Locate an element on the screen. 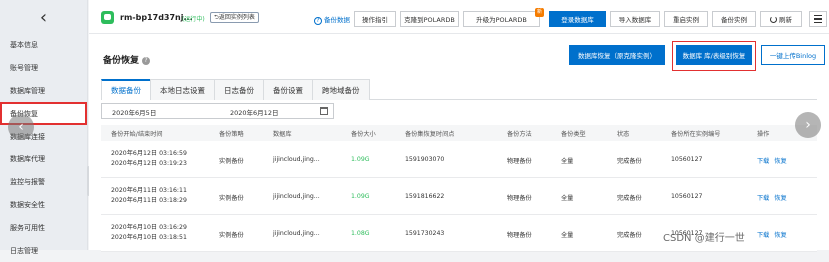 This screenshot has height=262, width=829. backup-end: 2020年6月10日 03:18:51 is located at coordinates (149, 237).